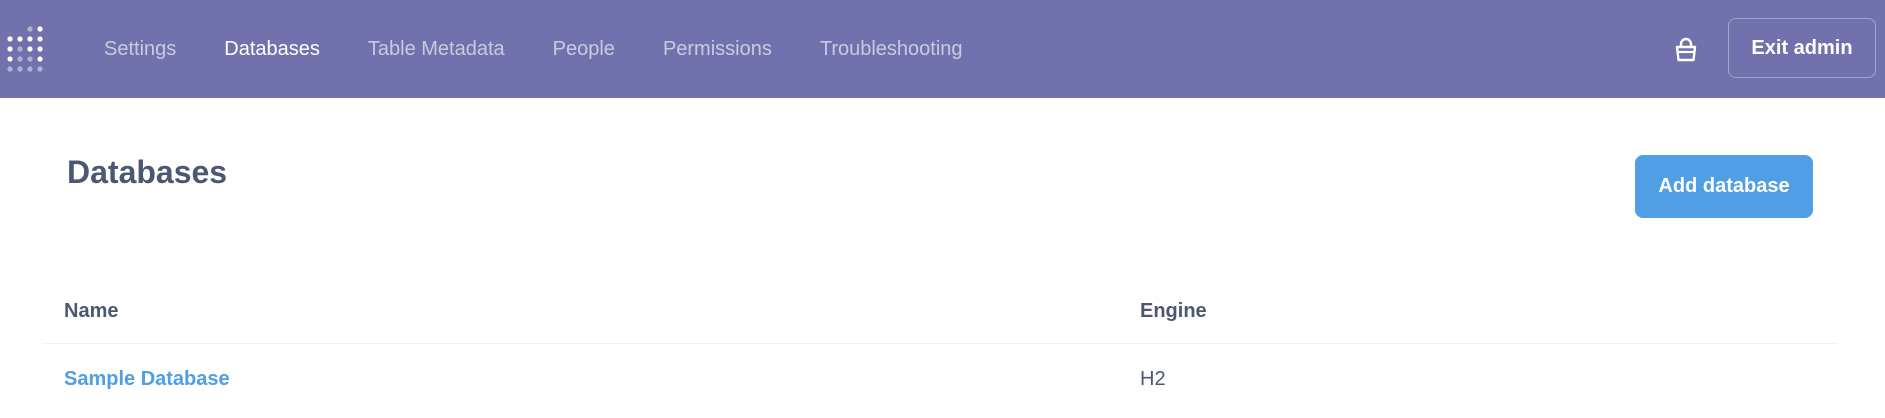  Describe the element at coordinates (1686, 50) in the screenshot. I see `store-bag-icon` at that location.